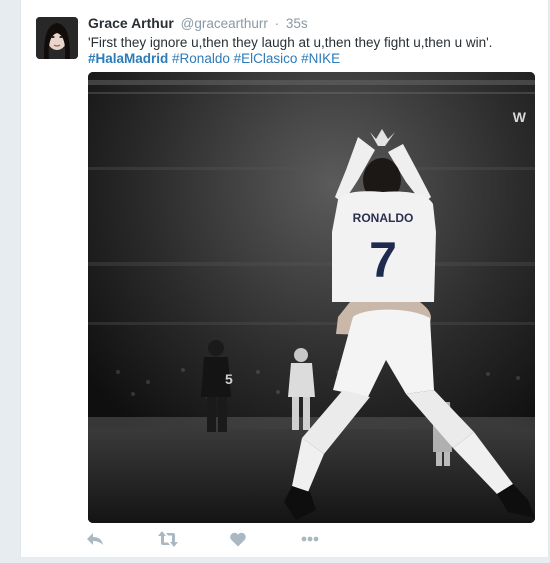  What do you see at coordinates (383, 260) in the screenshot?
I see `jersey-number: 7` at bounding box center [383, 260].